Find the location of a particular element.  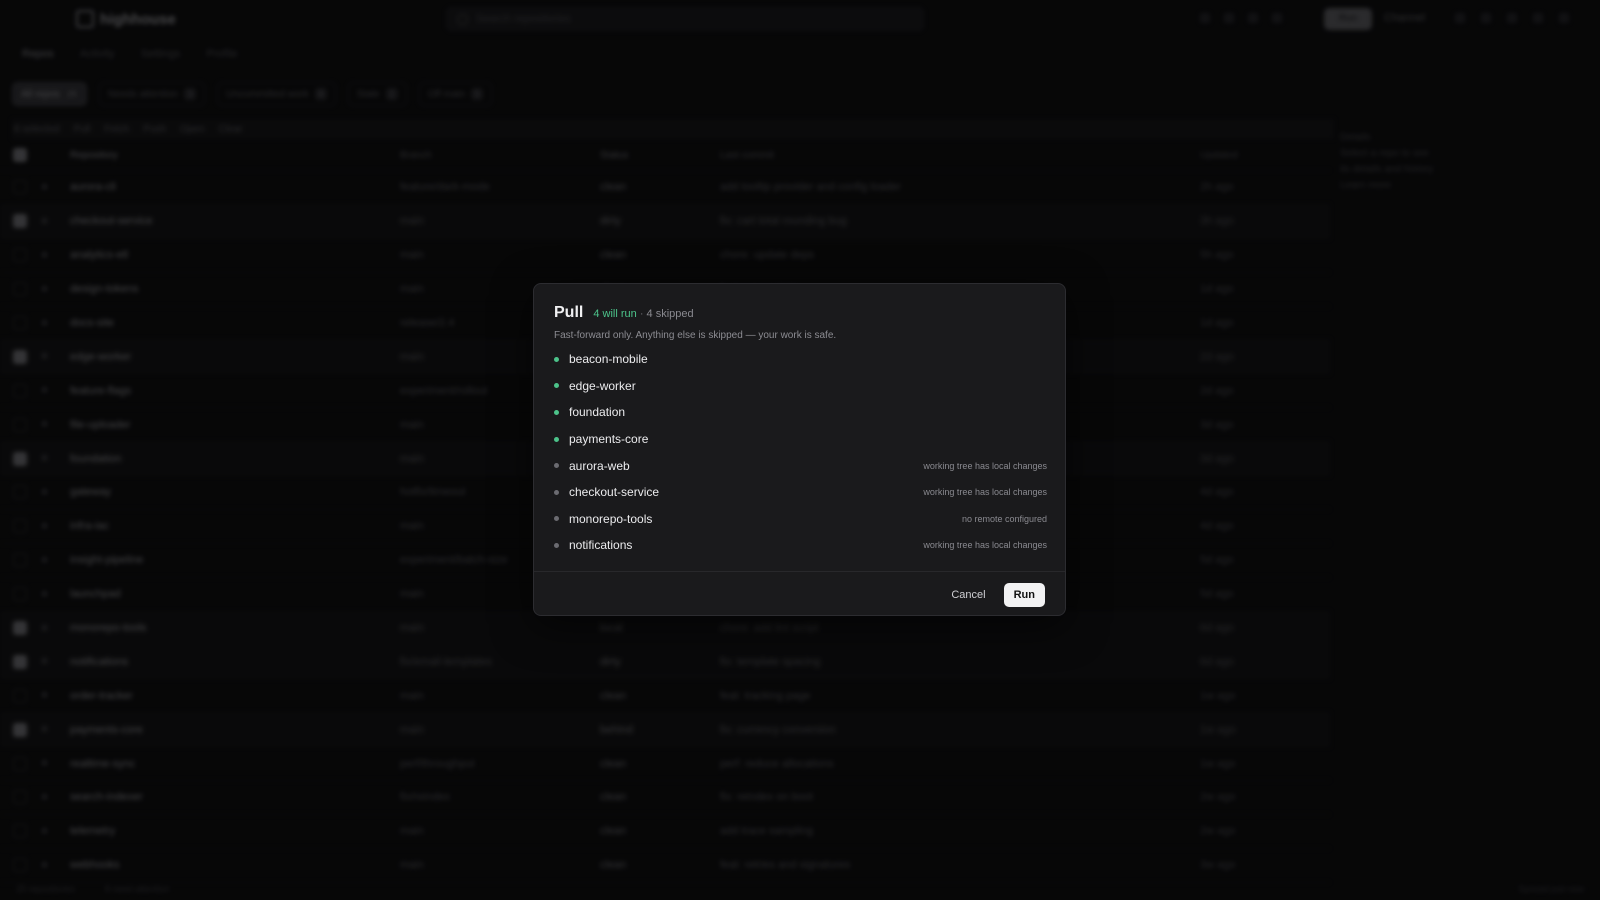

repo-list-name: foundation is located at coordinates (597, 412).